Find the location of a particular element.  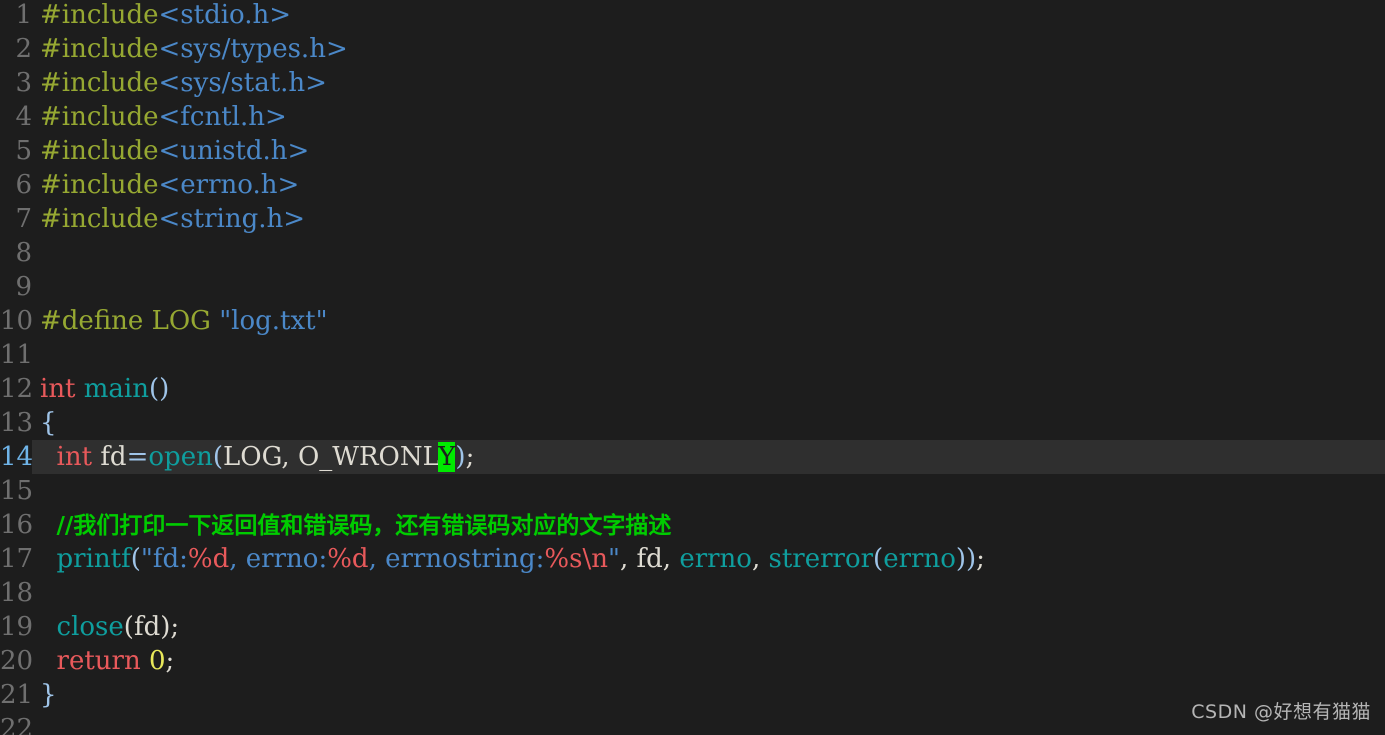

line-content: //我们打印一下返回值和错误码，还有错误码对应的文字描述 is located at coordinates (708, 525).